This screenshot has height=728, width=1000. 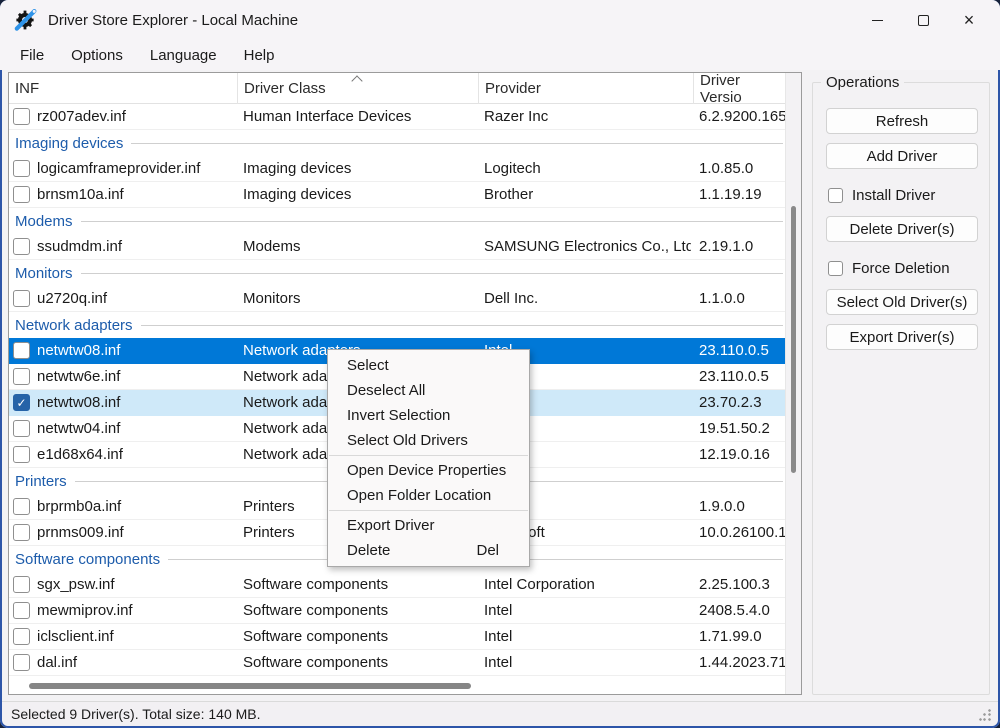 What do you see at coordinates (428, 495) in the screenshot?
I see `context-menu-item-open-folder-location: Open Folder Location` at bounding box center [428, 495].